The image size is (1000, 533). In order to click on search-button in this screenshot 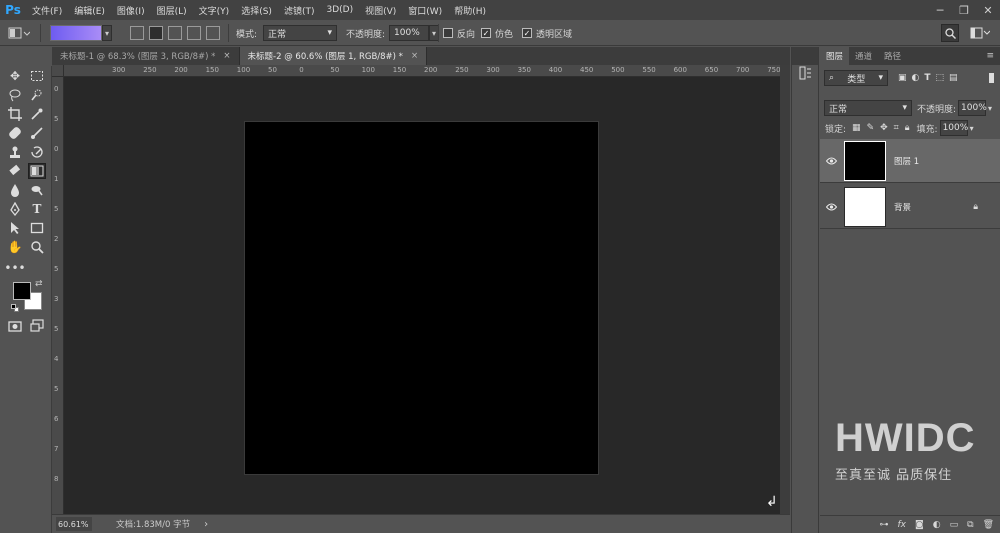, I will do `click(950, 33)`.